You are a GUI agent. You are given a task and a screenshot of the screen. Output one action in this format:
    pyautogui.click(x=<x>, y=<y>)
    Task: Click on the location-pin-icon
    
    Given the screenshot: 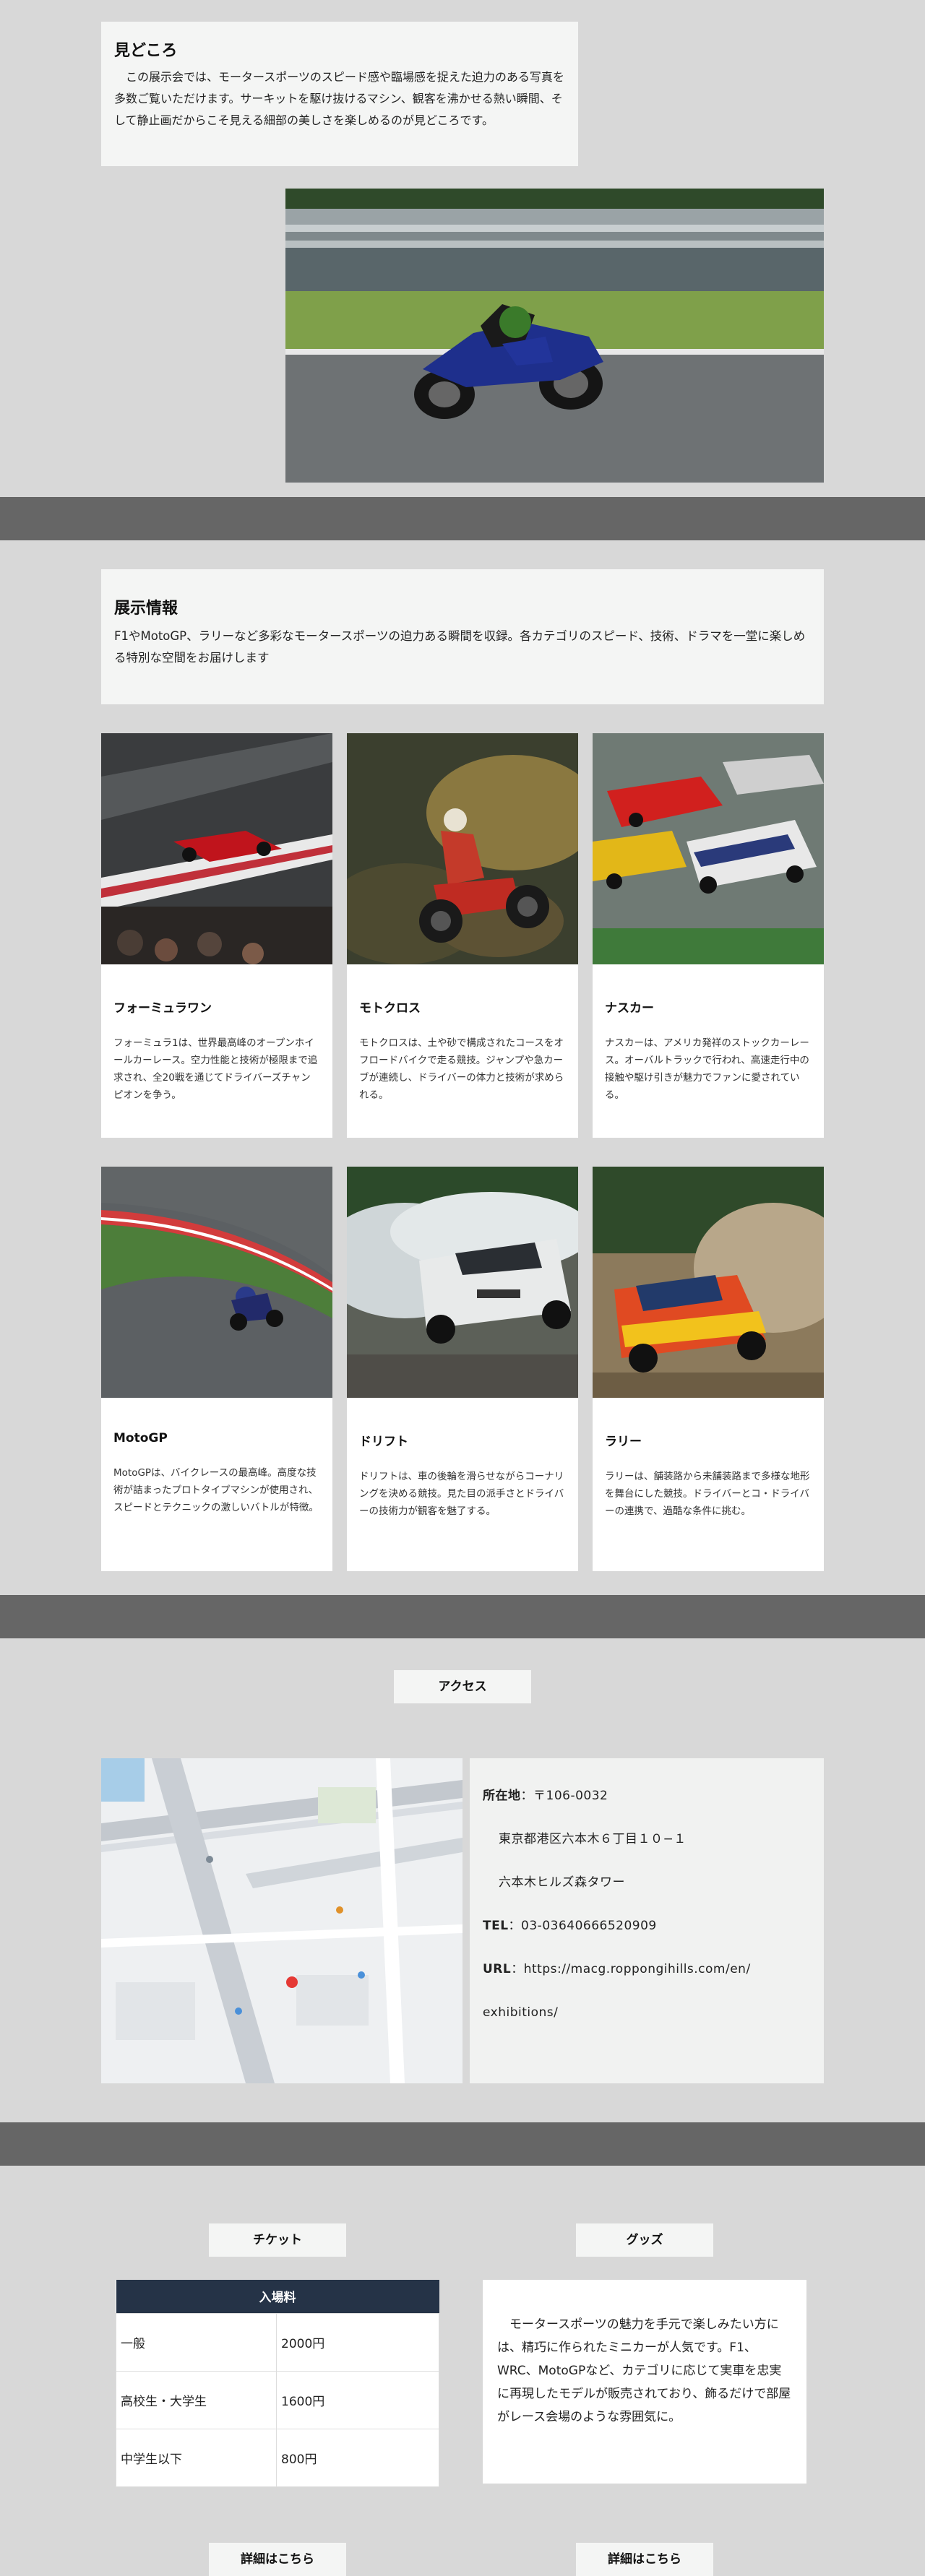 What is the action you would take?
    pyautogui.click(x=292, y=1982)
    